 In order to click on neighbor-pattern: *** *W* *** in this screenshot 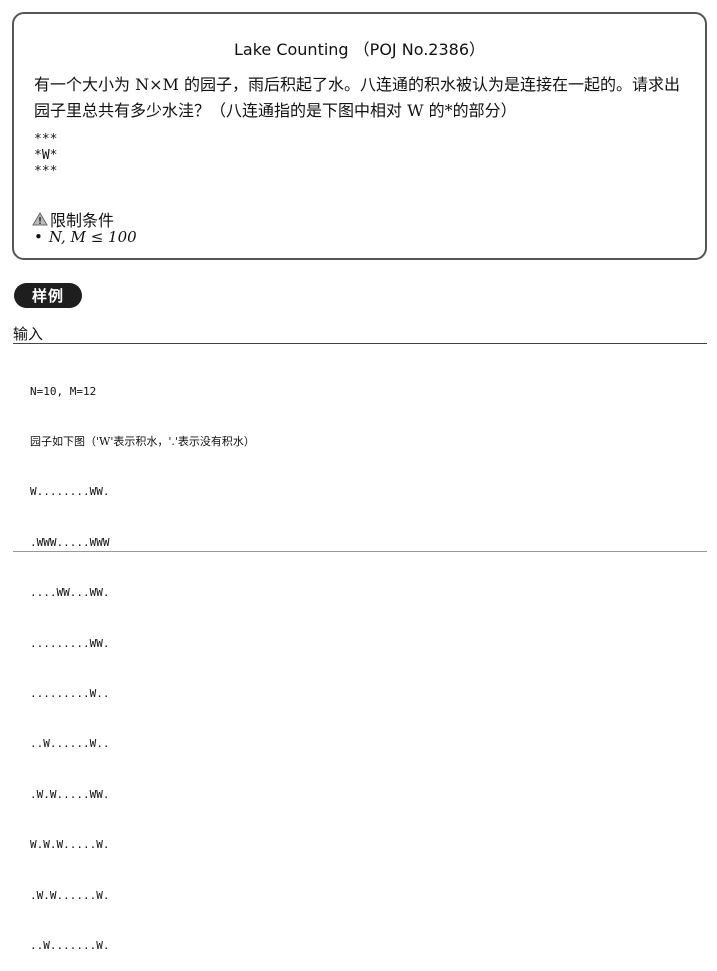, I will do `click(45, 156)`.